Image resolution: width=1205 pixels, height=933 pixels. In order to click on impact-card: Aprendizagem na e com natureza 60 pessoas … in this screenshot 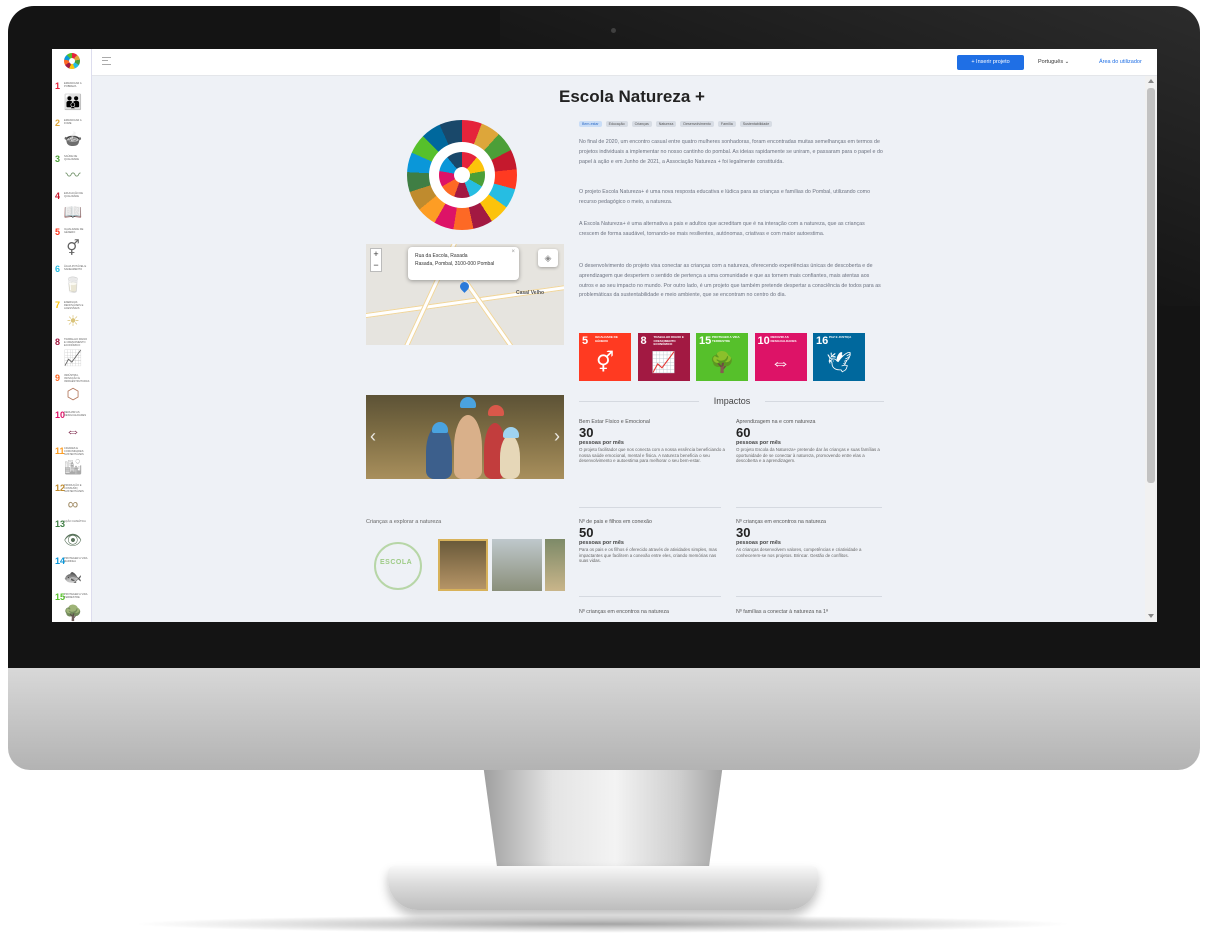, I will do `click(809, 441)`.